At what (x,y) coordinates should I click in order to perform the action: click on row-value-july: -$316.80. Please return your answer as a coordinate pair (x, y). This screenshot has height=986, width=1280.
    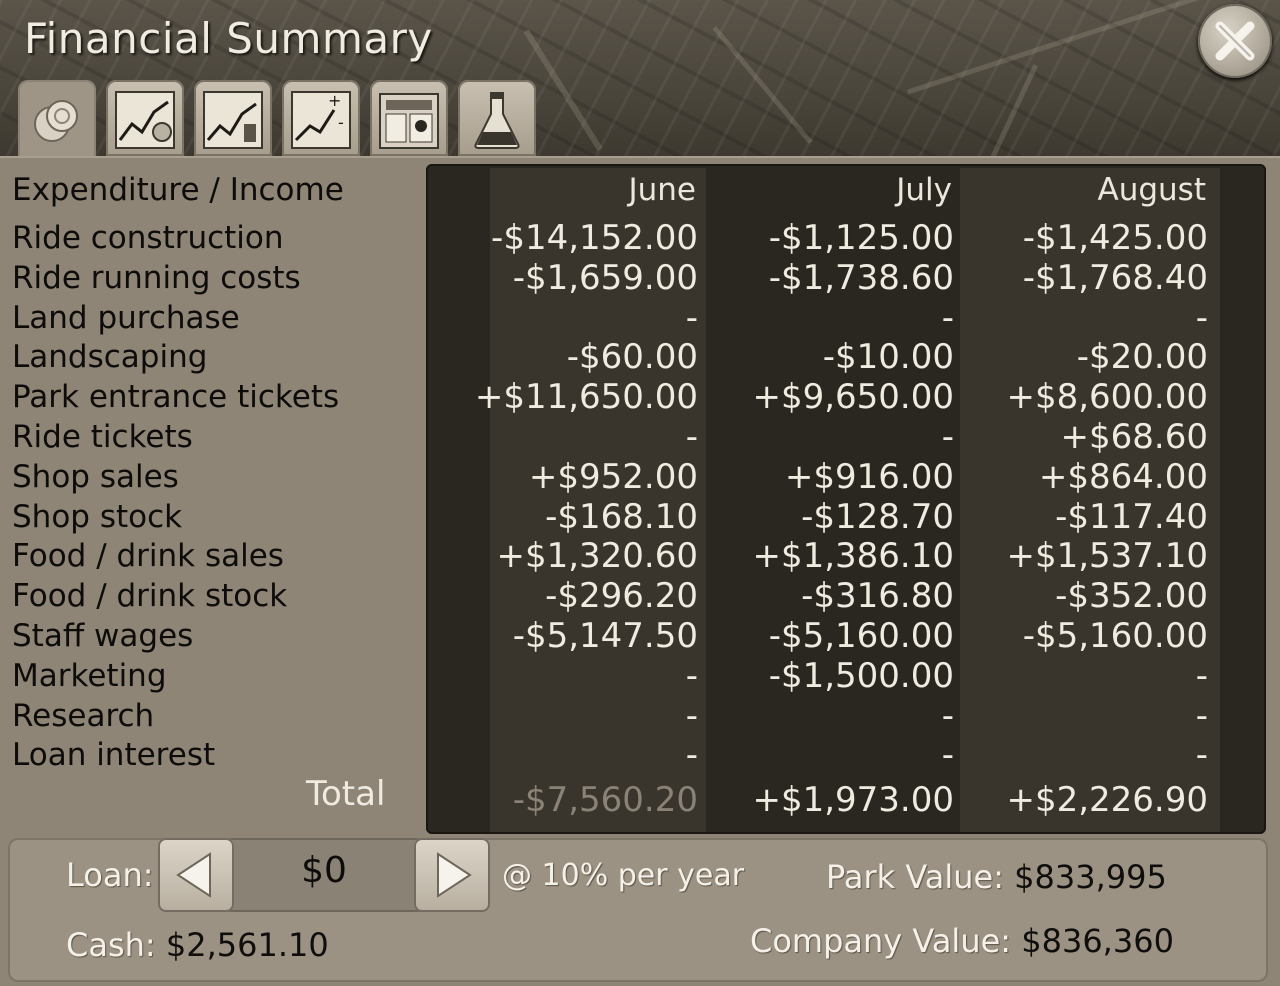
    Looking at the image, I should click on (877, 596).